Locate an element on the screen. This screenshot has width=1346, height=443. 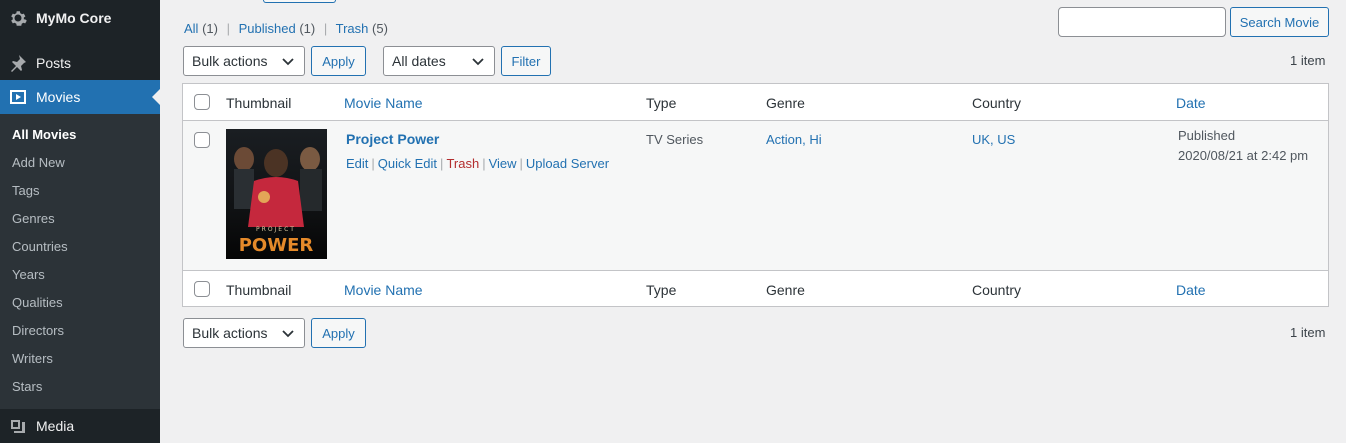
submenu-stars: Stars is located at coordinates (80, 387).